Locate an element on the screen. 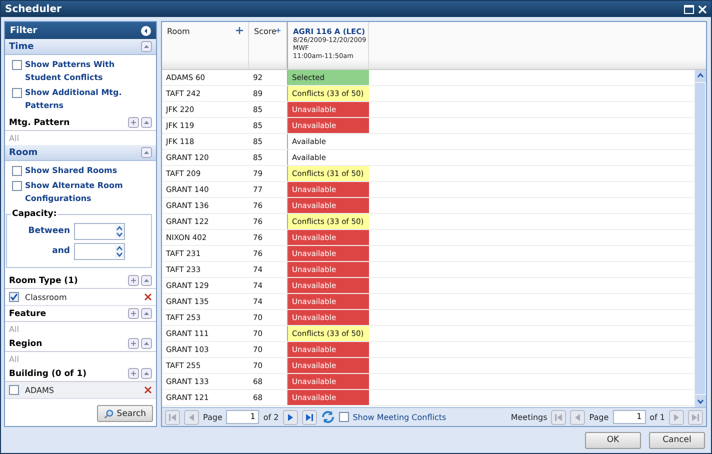 This screenshot has height=454, width=712. option-label: Show Shared Rooms is located at coordinates (71, 171).